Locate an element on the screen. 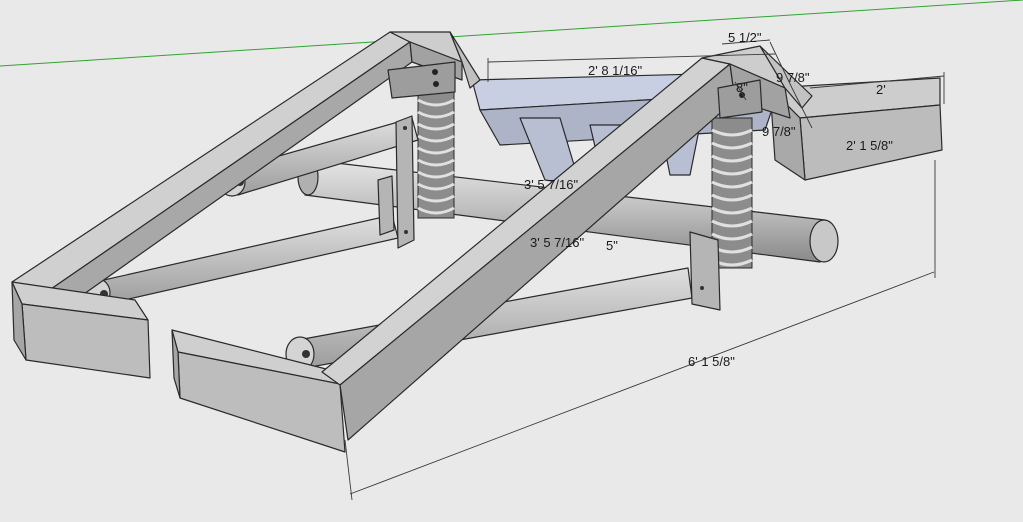  height-lower-label: 9 7/8" is located at coordinates (779, 131).